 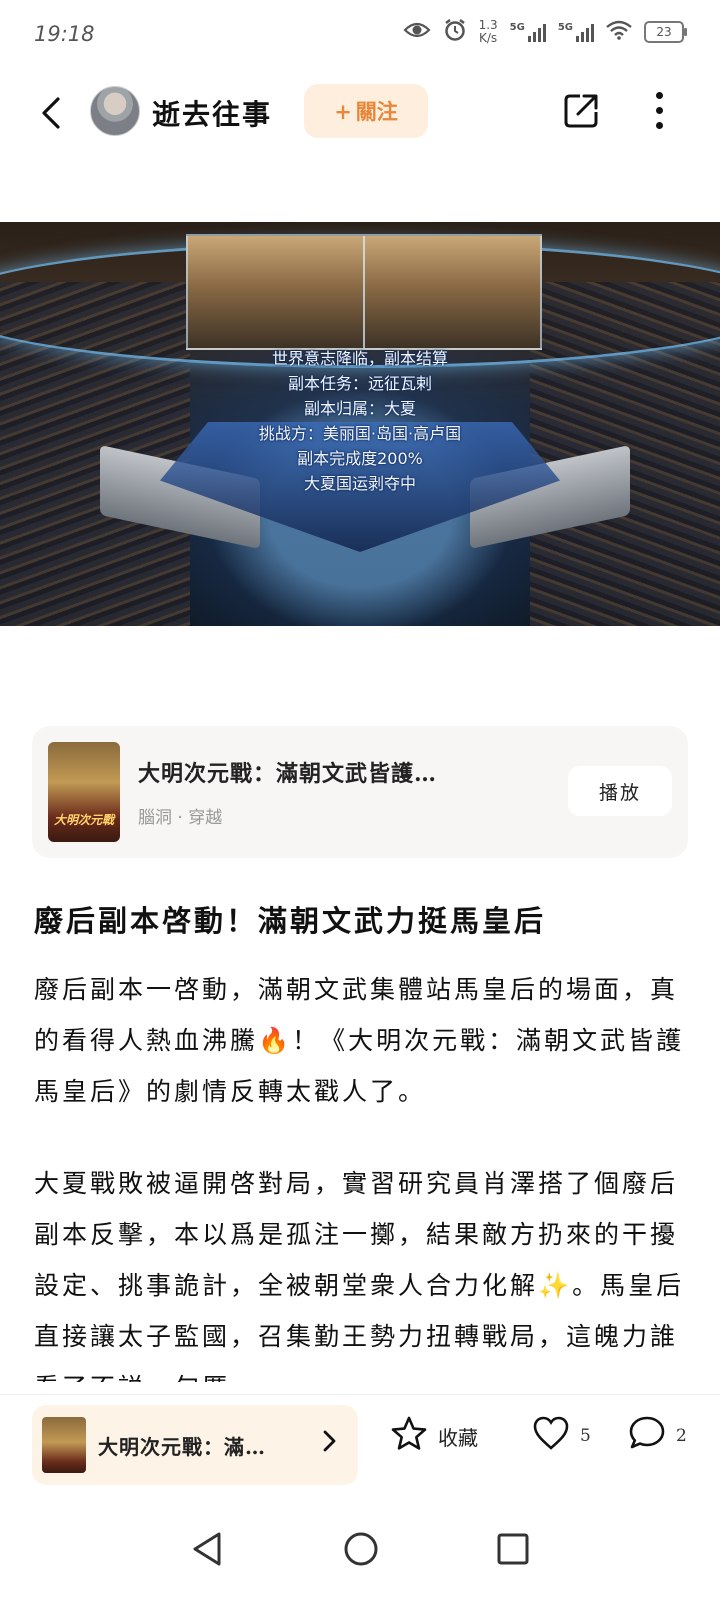 I want to click on back-icon, so click(x=51, y=113).